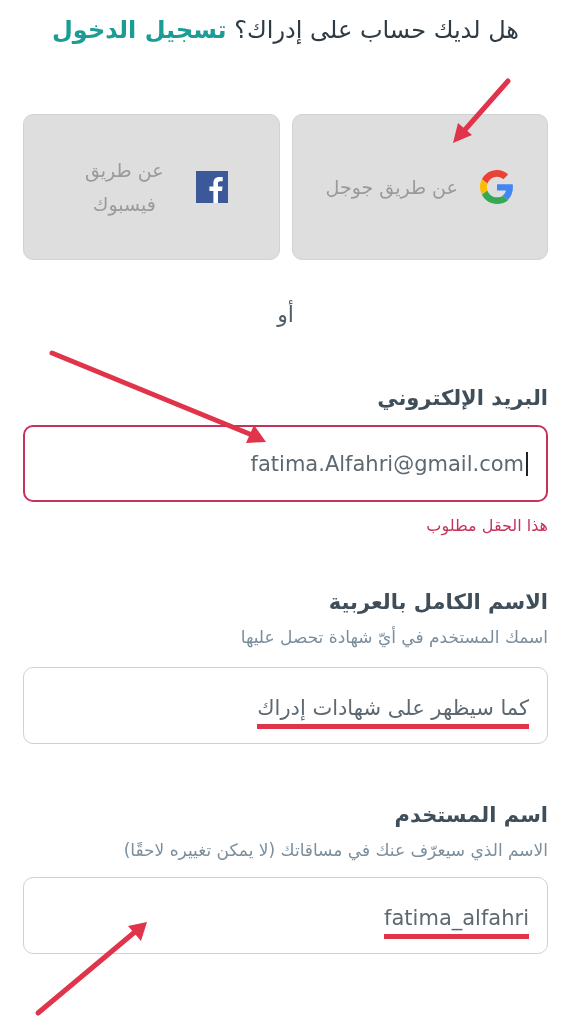 Image resolution: width=571 pixels, height=1024 pixels. I want to click on or-separator: أو, so click(285, 314).